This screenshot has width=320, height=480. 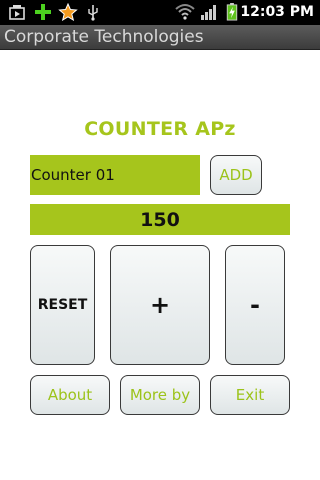 I want to click on about-button: About, so click(x=70, y=395).